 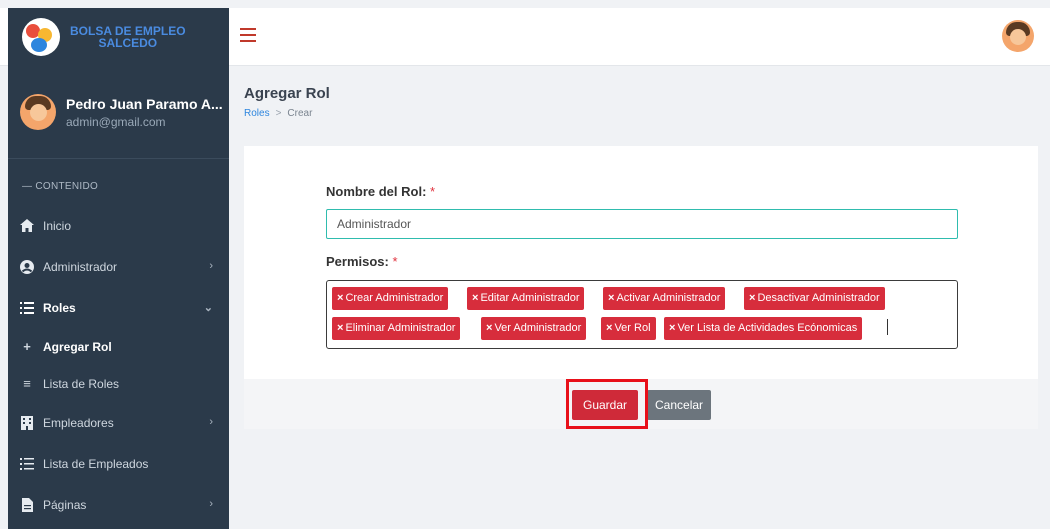 I want to click on permission-tag: × Ver Rol, so click(x=628, y=328).